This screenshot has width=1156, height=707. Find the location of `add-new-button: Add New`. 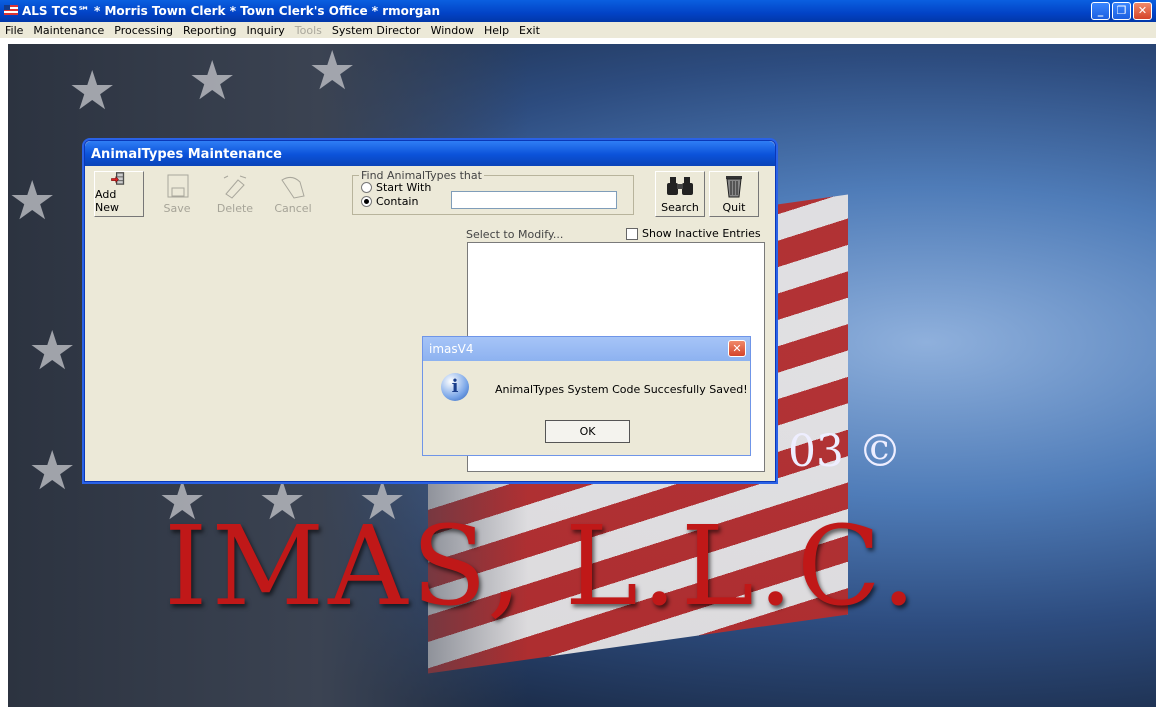

add-new-button: Add New is located at coordinates (119, 194).